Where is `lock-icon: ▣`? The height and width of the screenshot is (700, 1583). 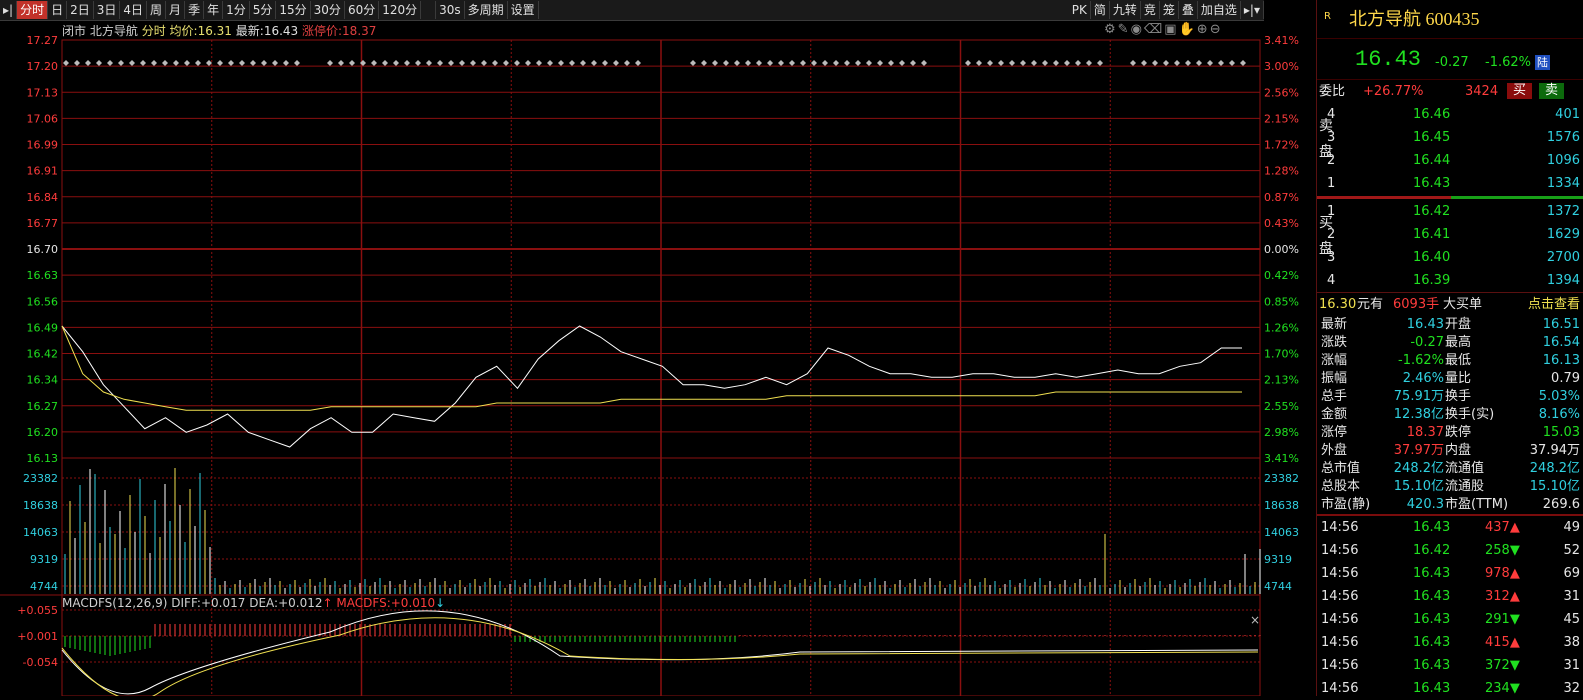
lock-icon: ▣ is located at coordinates (1171, 29).